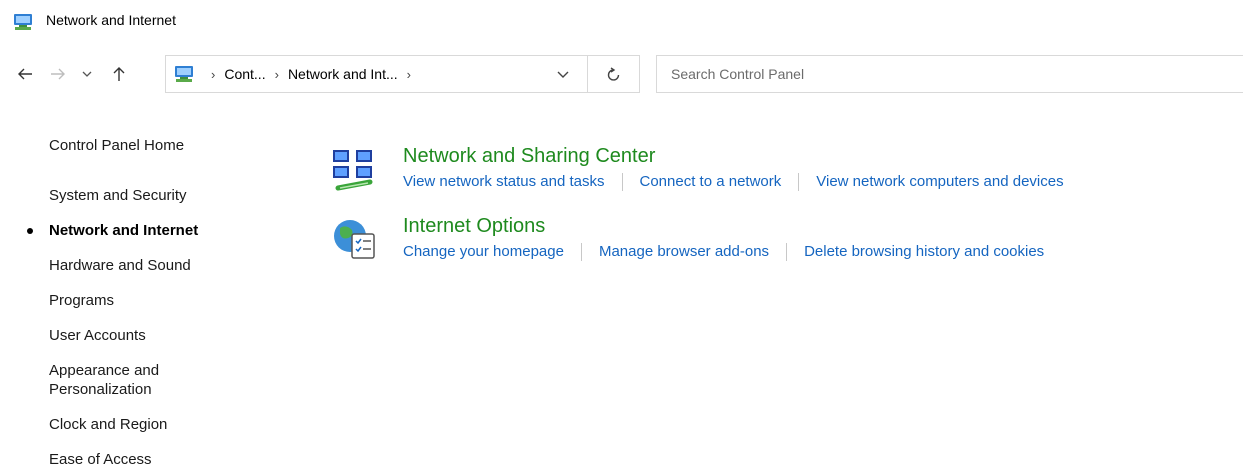  I want to click on link-connect-to-network: Connect to a network, so click(711, 181).